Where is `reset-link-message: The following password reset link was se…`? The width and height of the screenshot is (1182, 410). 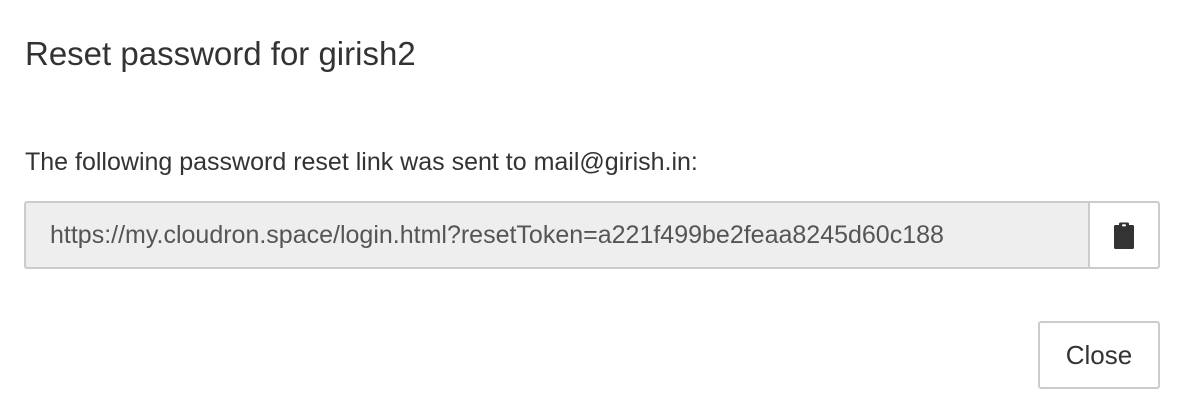 reset-link-message: The following password reset link was se… is located at coordinates (361, 162).